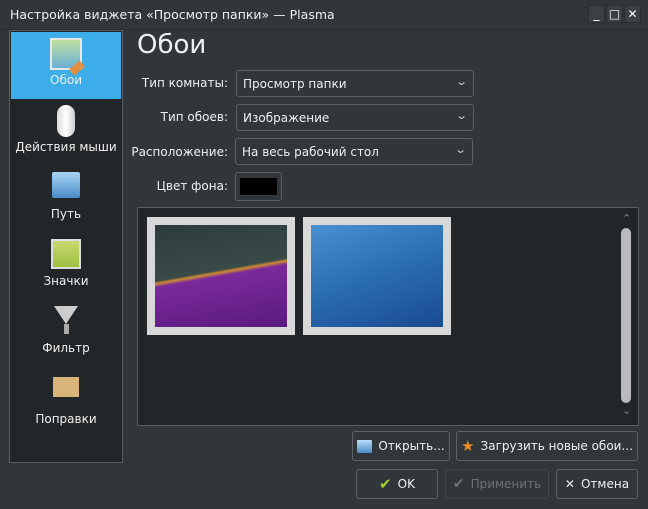 The image size is (648, 509). What do you see at coordinates (605, 484) in the screenshot?
I see `cancel-label: Отмена` at bounding box center [605, 484].